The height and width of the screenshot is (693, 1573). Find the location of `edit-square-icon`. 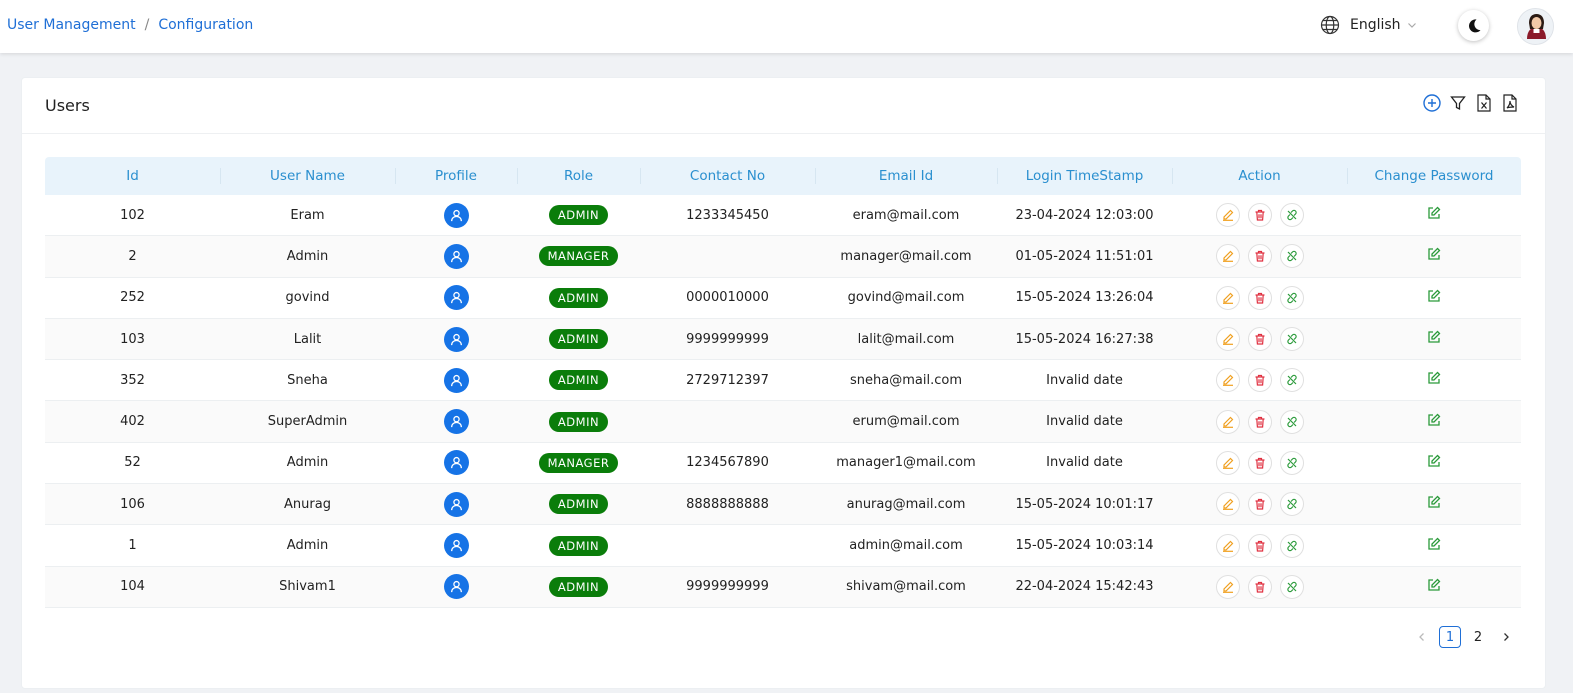

edit-square-icon is located at coordinates (1434, 419).